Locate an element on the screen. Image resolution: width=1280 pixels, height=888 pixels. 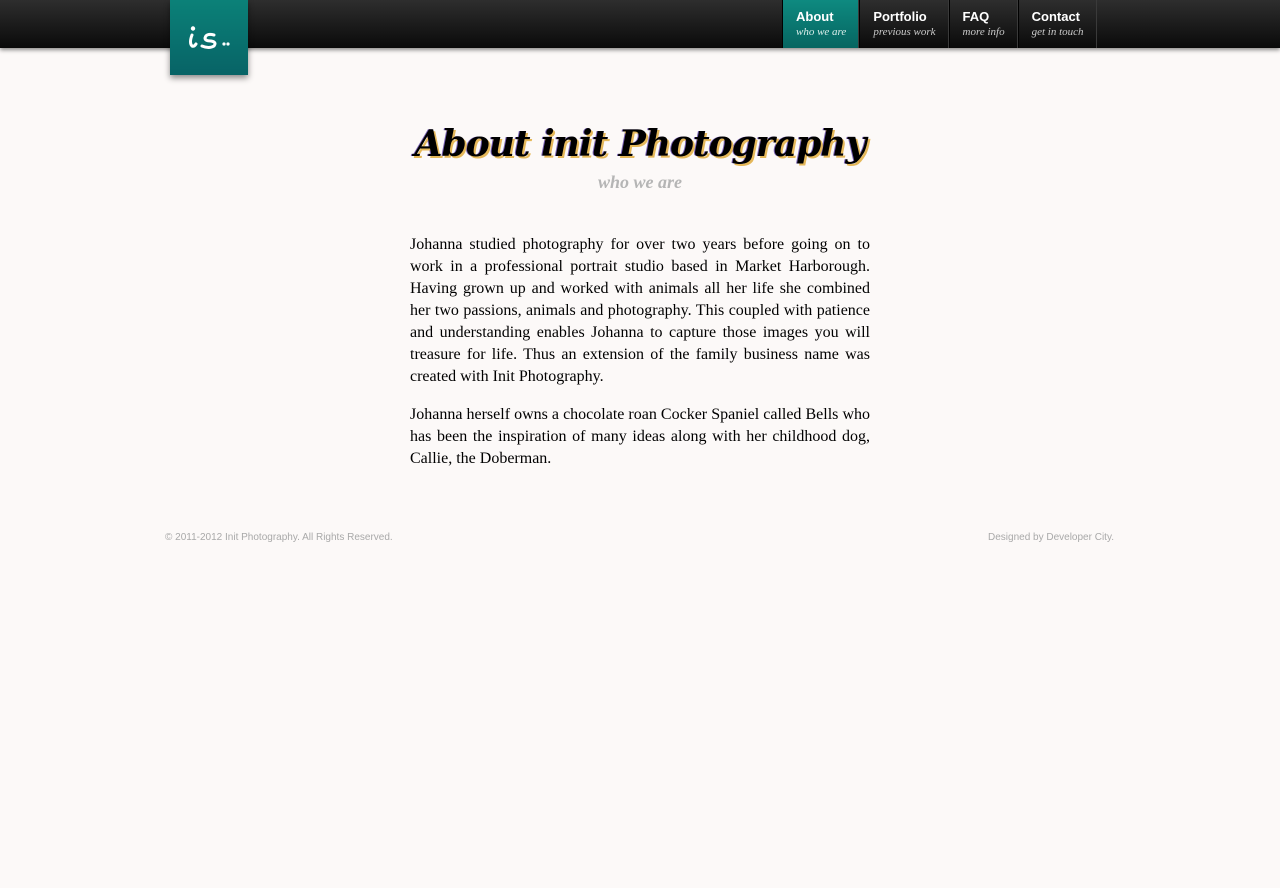
nav-label: About is located at coordinates (815, 16).